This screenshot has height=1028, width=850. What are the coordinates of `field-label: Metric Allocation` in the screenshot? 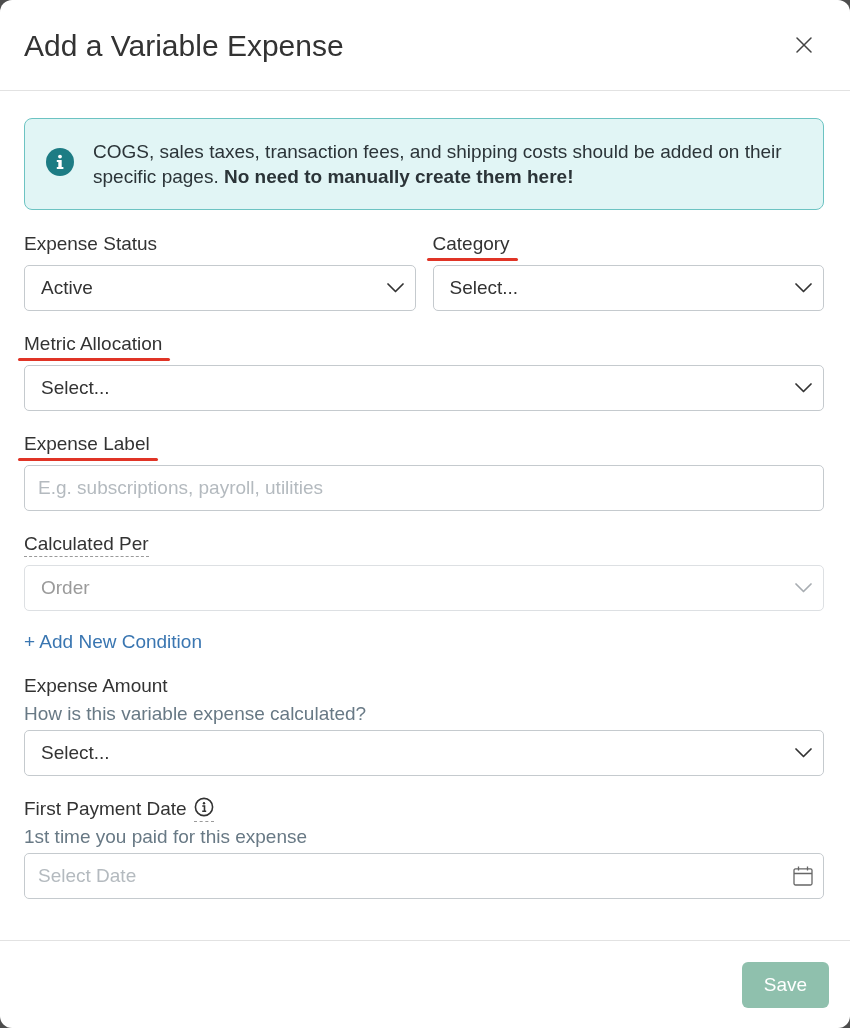 It's located at (93, 344).